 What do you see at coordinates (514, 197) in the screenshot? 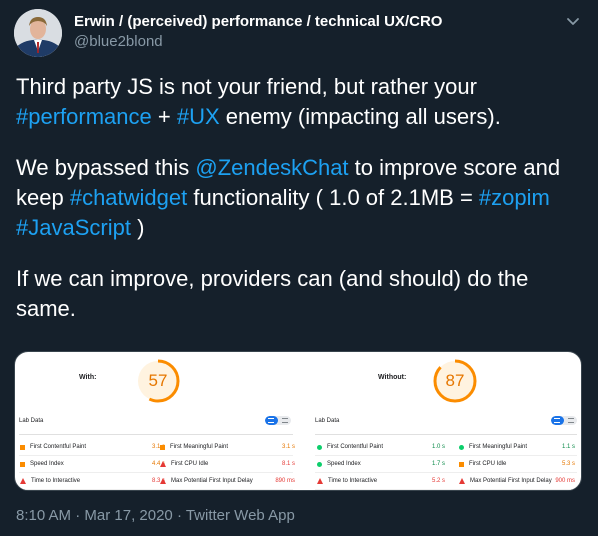
I see `hashtag-zopim: #zopim` at bounding box center [514, 197].